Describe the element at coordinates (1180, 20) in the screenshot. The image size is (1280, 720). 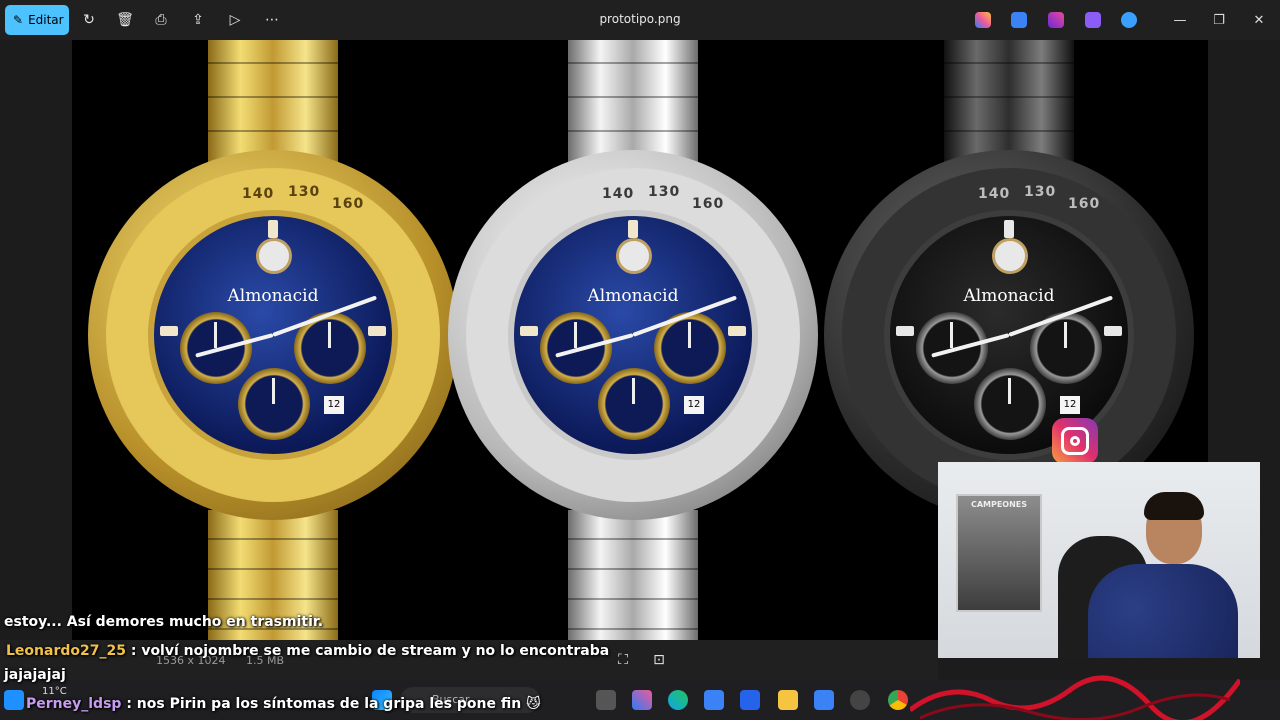
I see `minimize-icon: —` at that location.